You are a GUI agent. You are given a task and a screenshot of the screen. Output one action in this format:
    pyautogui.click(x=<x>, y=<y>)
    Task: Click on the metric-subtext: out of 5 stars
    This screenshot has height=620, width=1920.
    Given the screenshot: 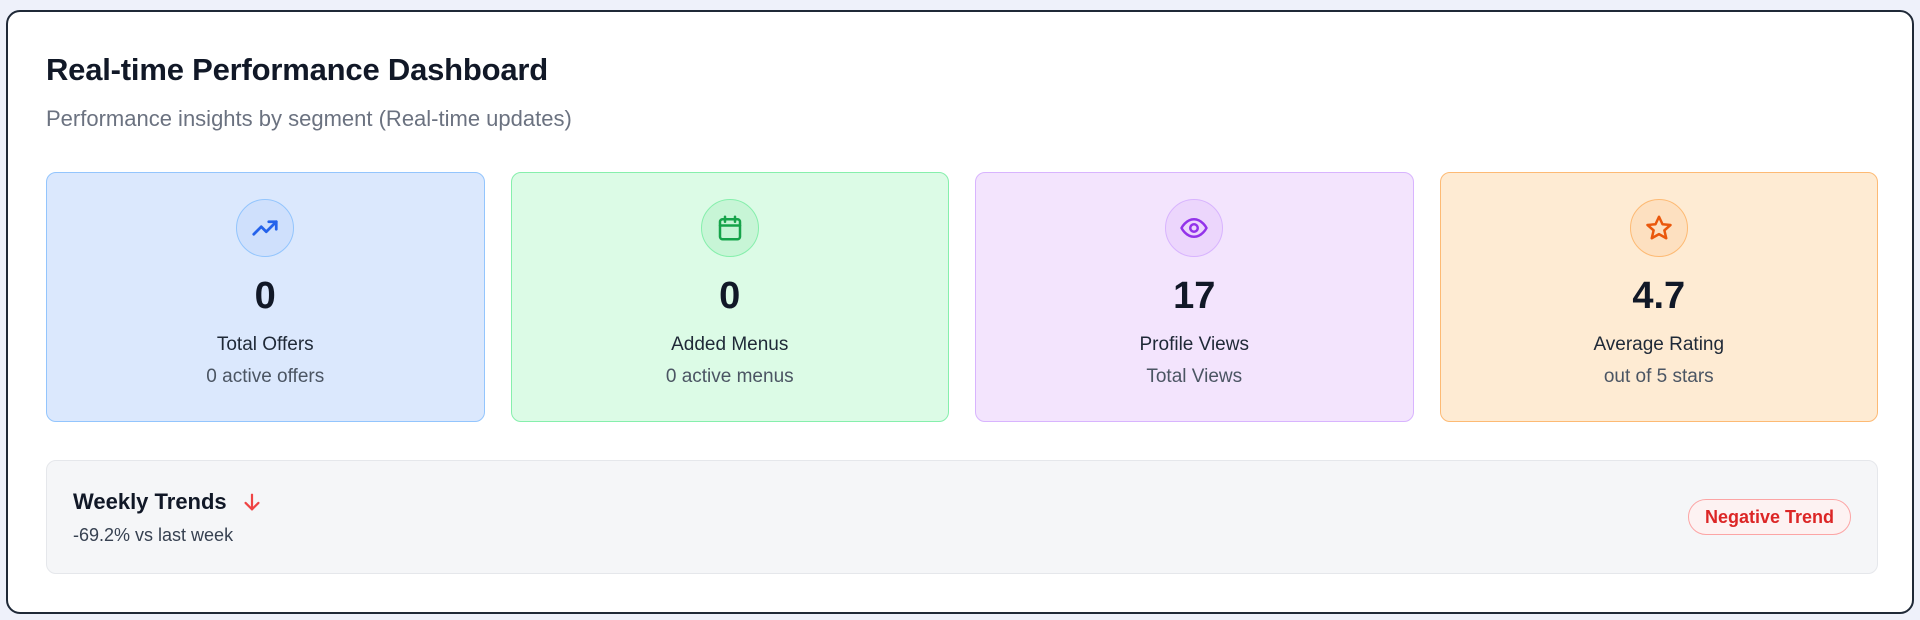 What is the action you would take?
    pyautogui.click(x=1658, y=376)
    